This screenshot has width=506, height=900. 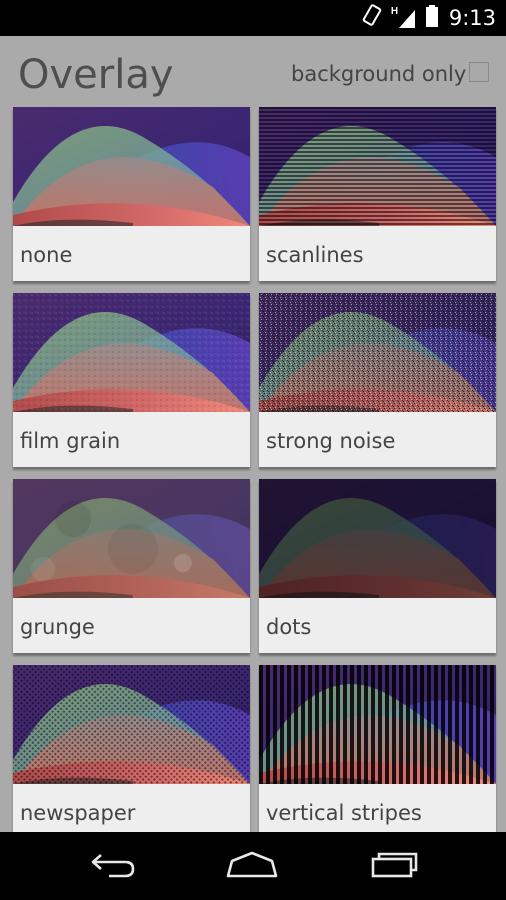 I want to click on overlay-label: scanlines, so click(x=315, y=255).